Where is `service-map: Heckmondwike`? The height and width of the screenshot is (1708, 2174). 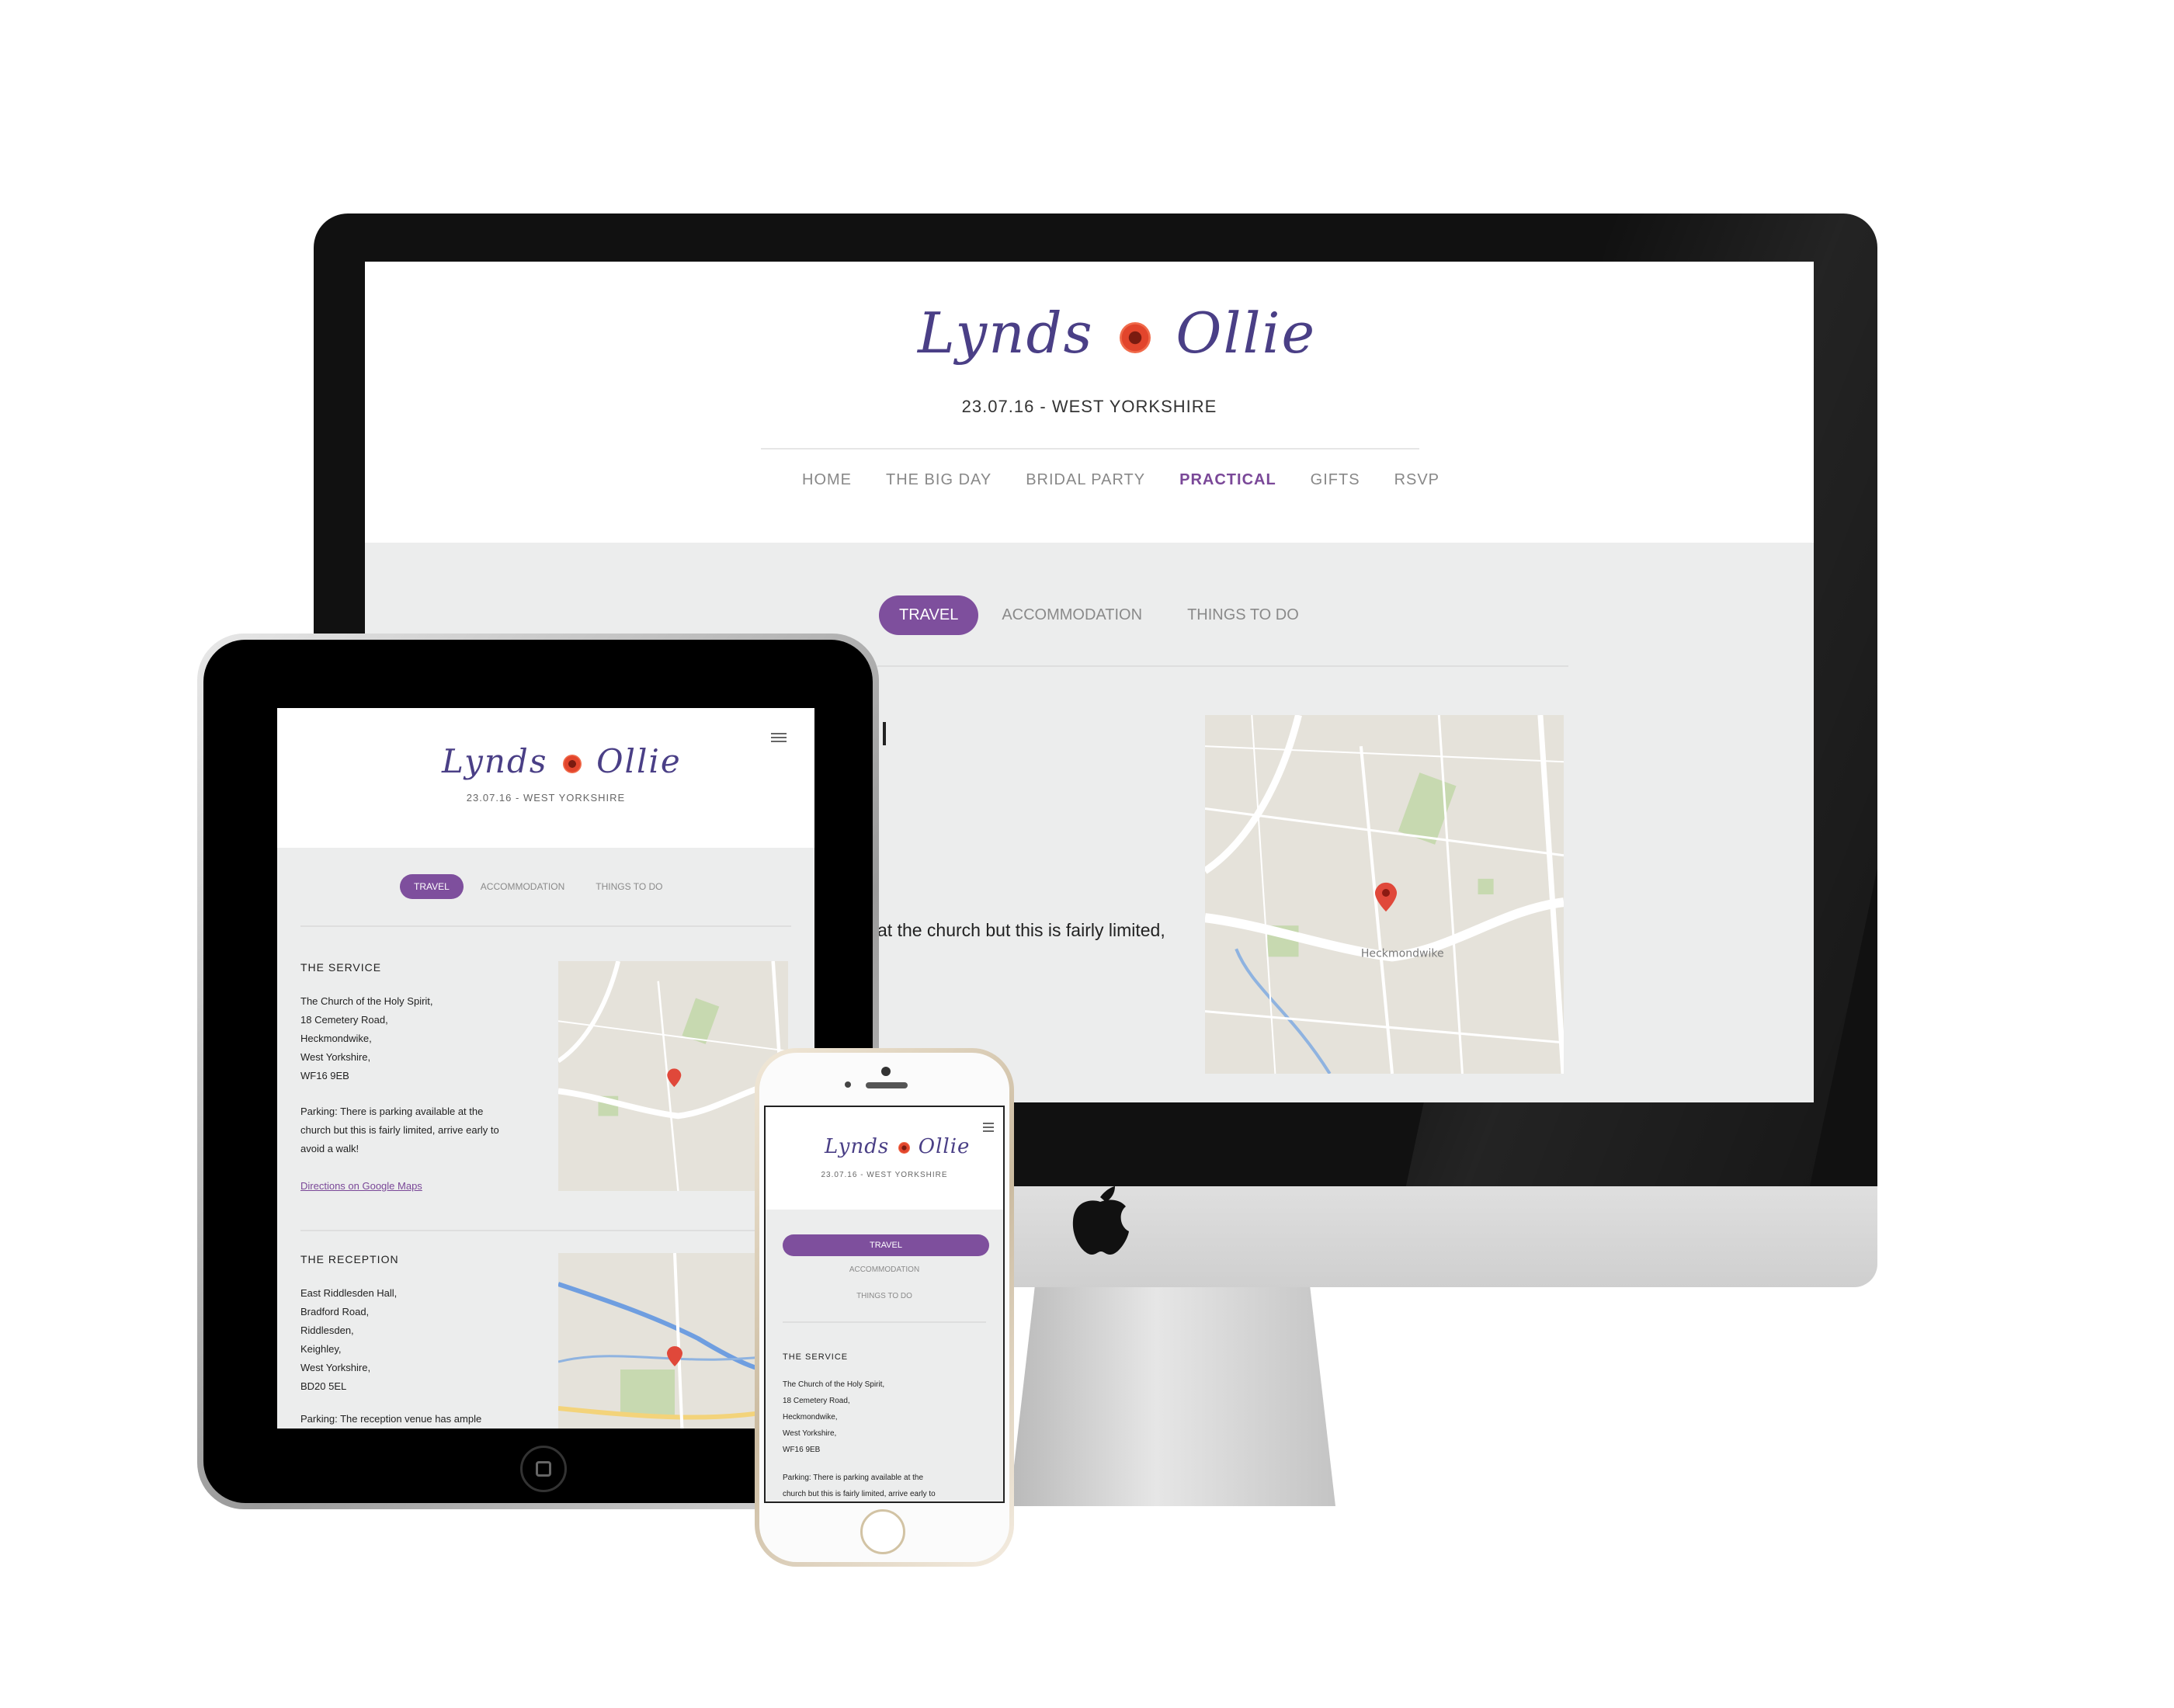 service-map: Heckmondwike is located at coordinates (1385, 894).